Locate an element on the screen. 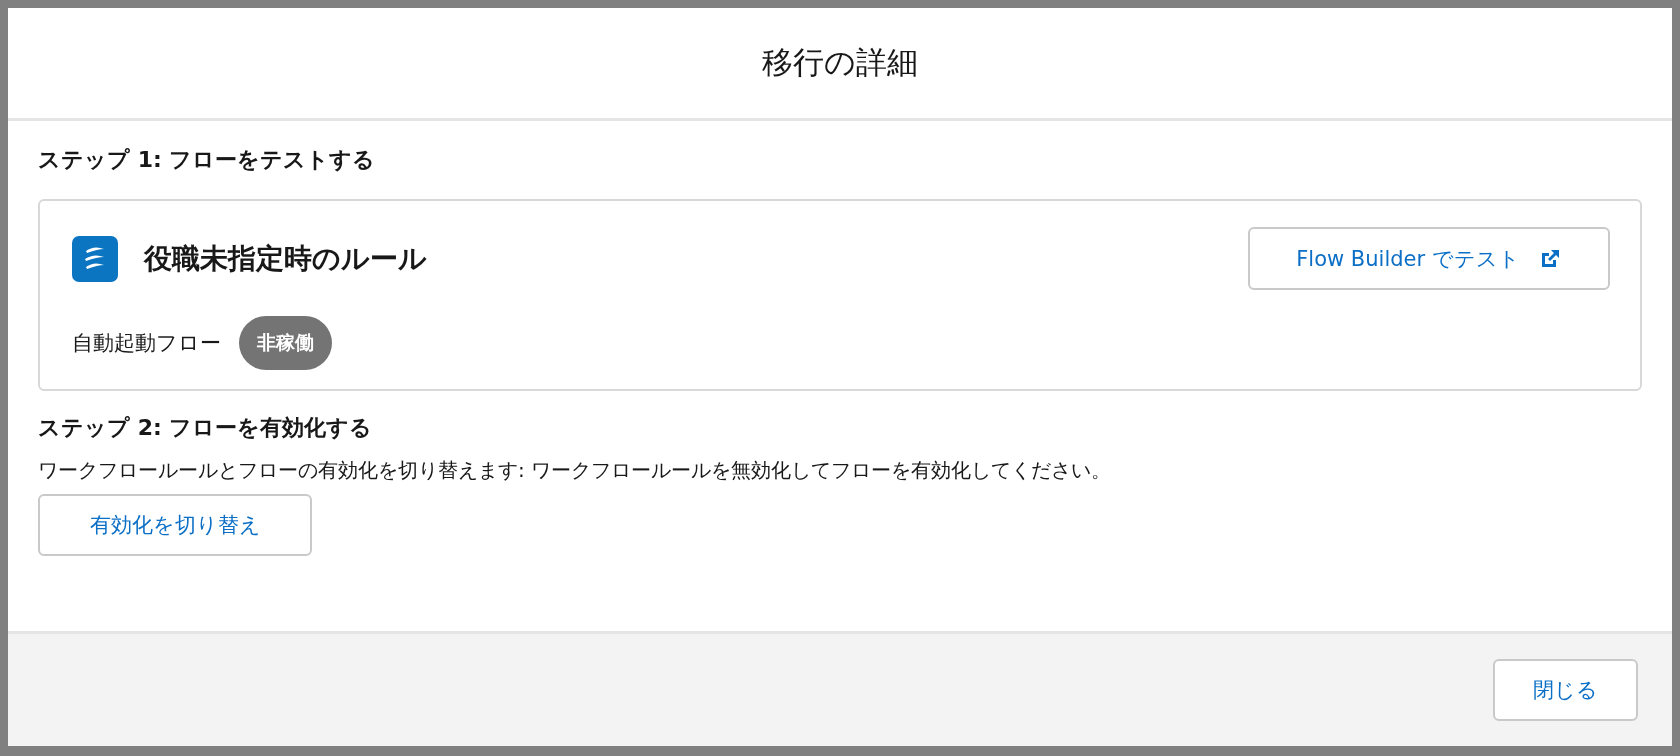 This screenshot has height=756, width=1680. status-badge: 非稼働 is located at coordinates (285, 343).